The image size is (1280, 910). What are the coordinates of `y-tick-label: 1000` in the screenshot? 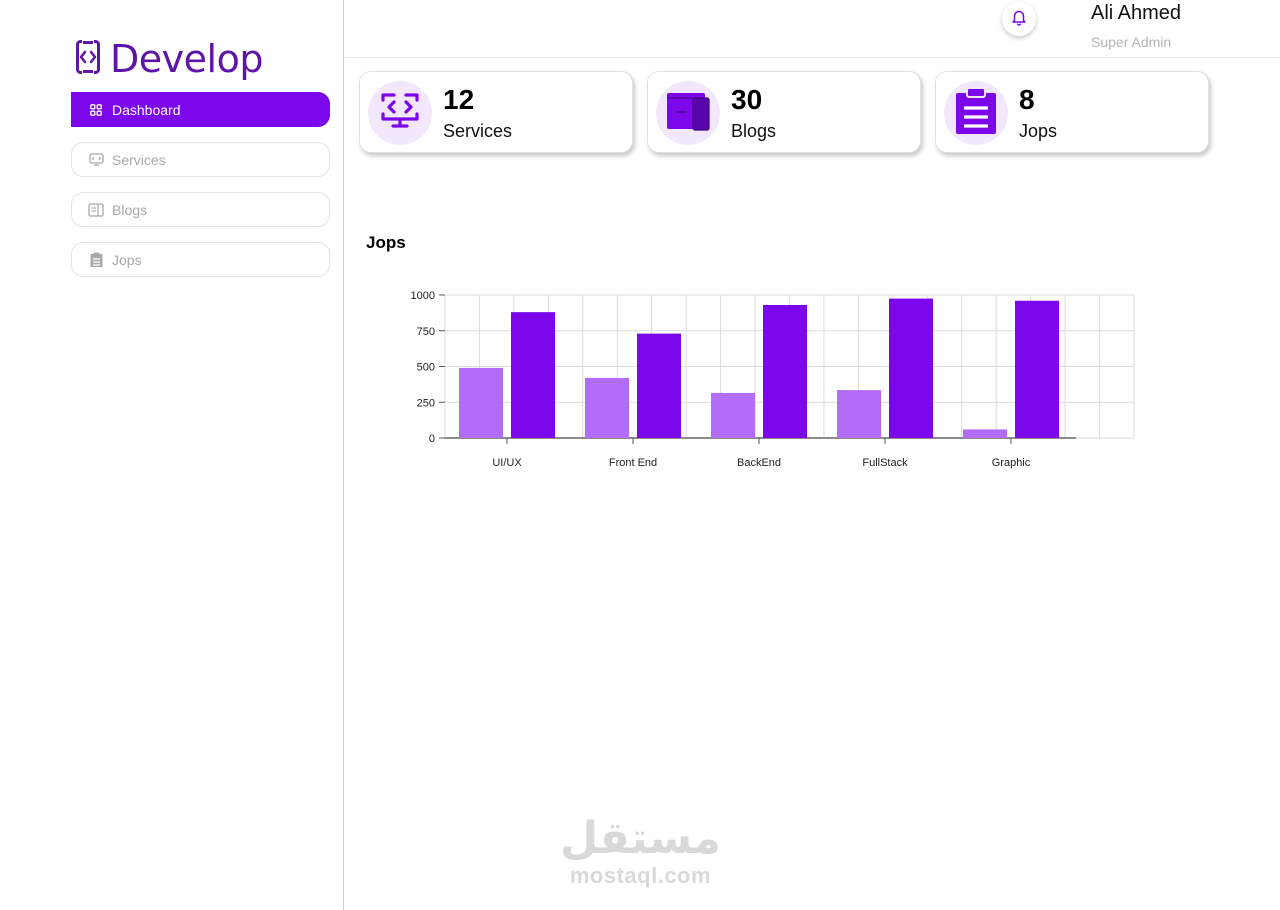 It's located at (423, 296).